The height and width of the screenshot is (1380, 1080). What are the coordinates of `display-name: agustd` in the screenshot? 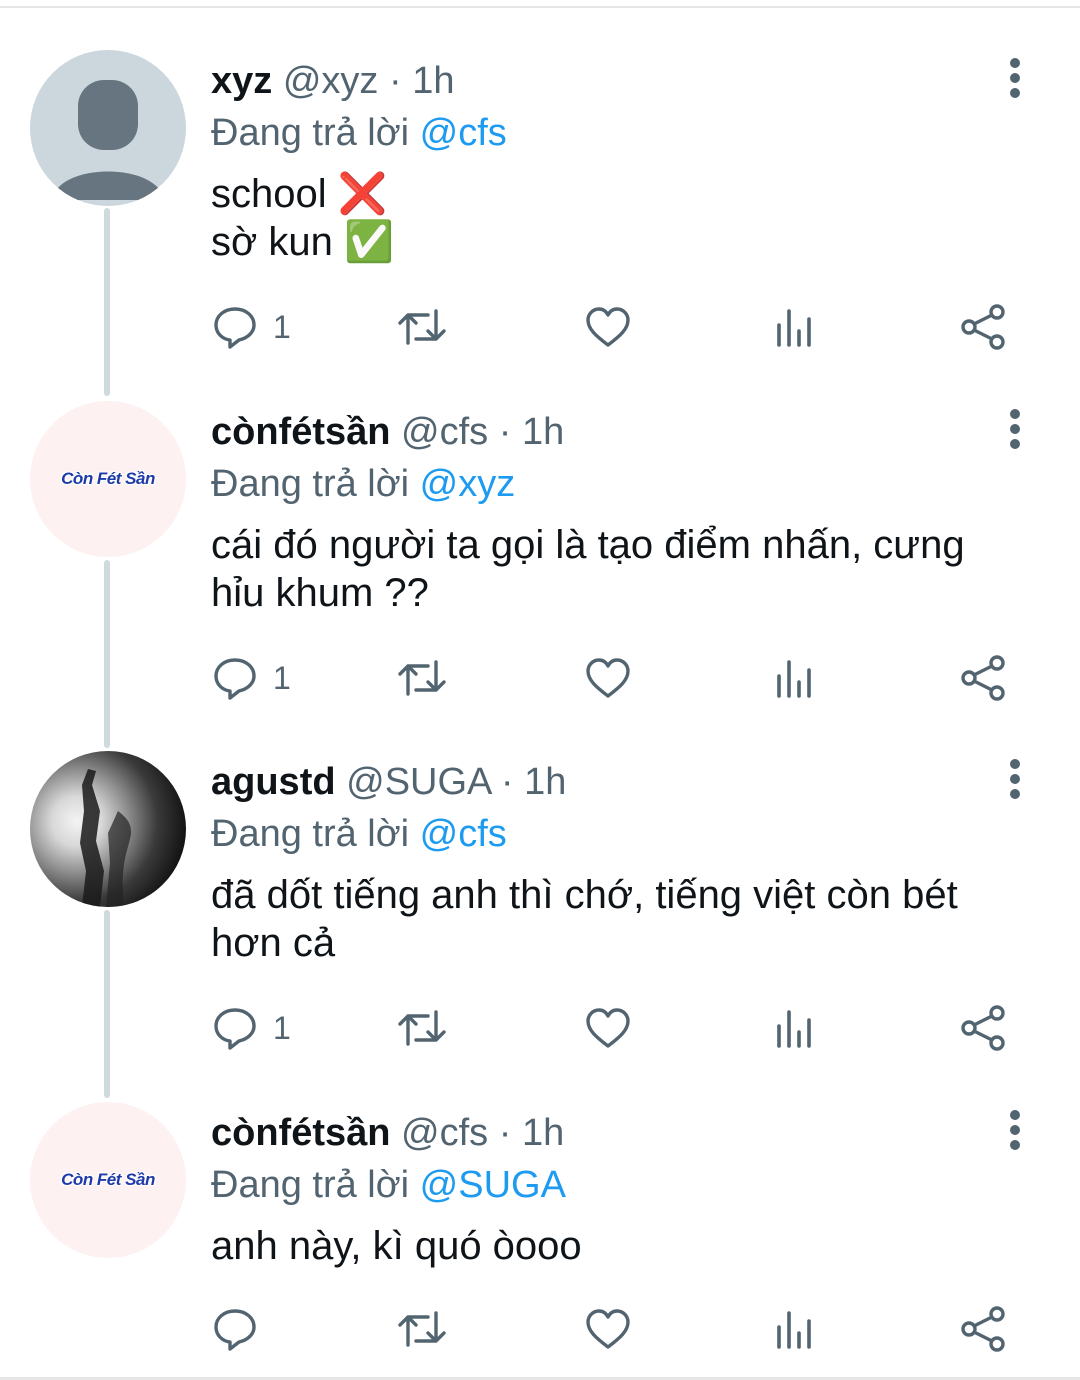 It's located at (273, 782).